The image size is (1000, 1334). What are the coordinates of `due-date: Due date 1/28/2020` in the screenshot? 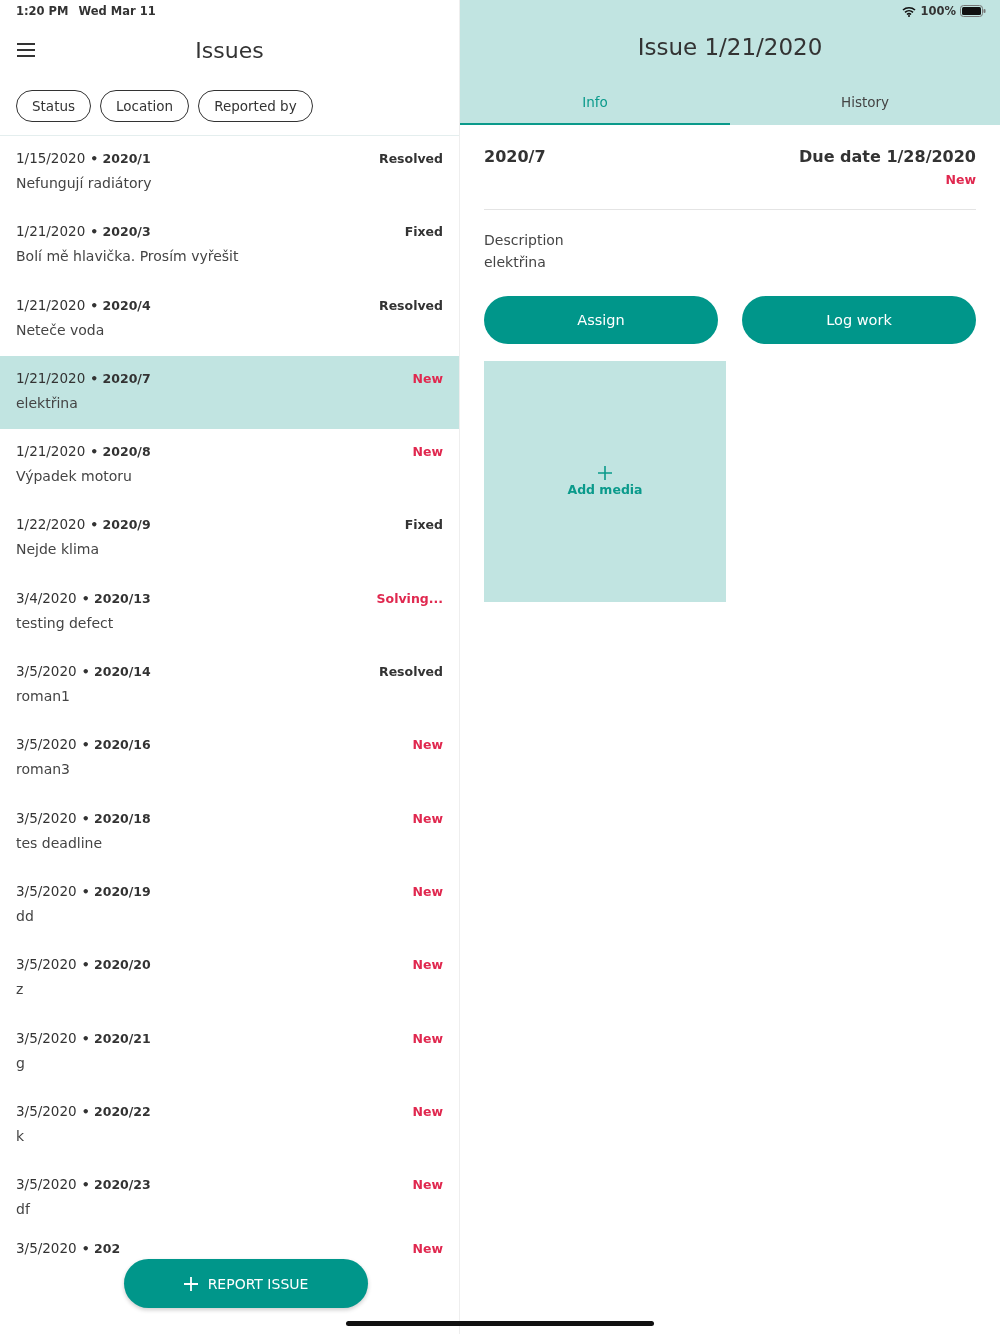 It's located at (887, 156).